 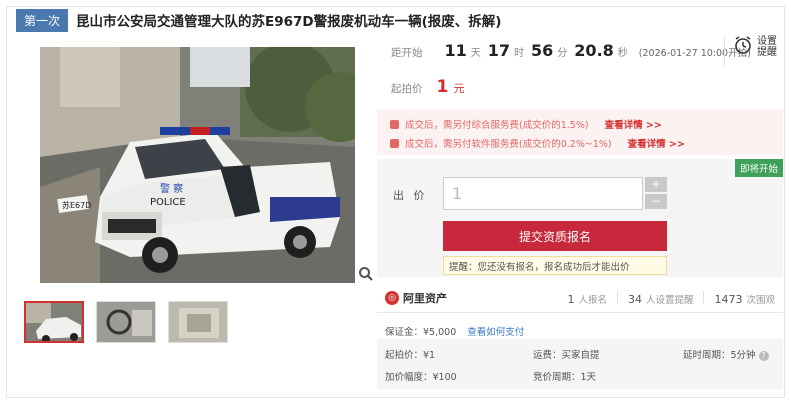 What do you see at coordinates (410, 355) in the screenshot?
I see `detail-start-price: 起拍价：¥1` at bounding box center [410, 355].